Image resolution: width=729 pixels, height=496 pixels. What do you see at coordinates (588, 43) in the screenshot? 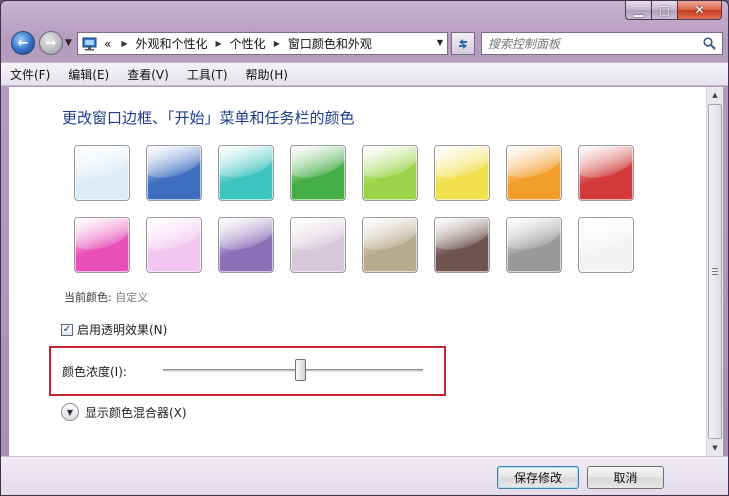
I see `search-input` at bounding box center [588, 43].